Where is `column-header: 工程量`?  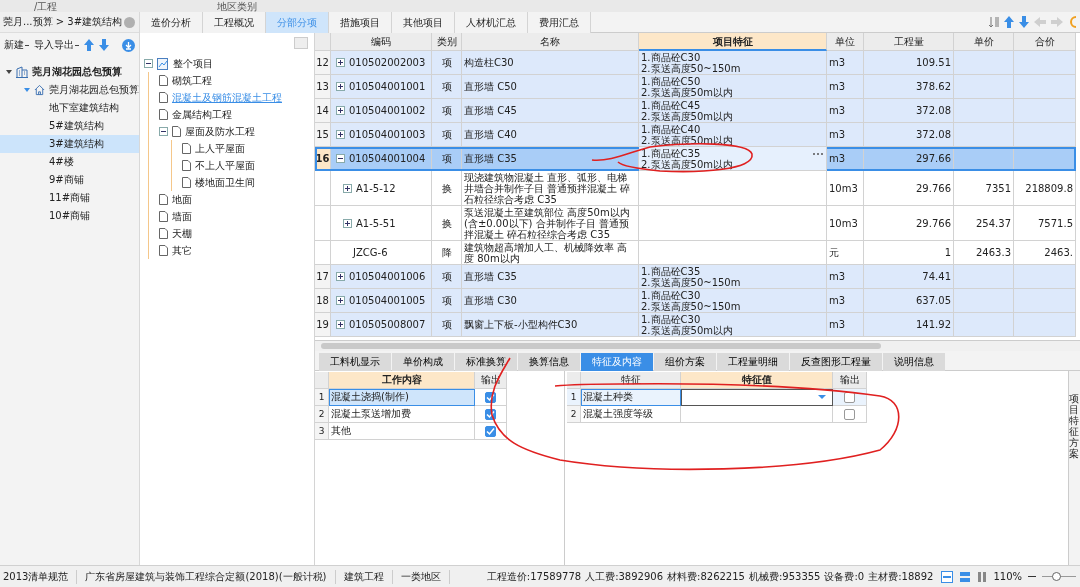
column-header: 工程量 is located at coordinates (909, 42).